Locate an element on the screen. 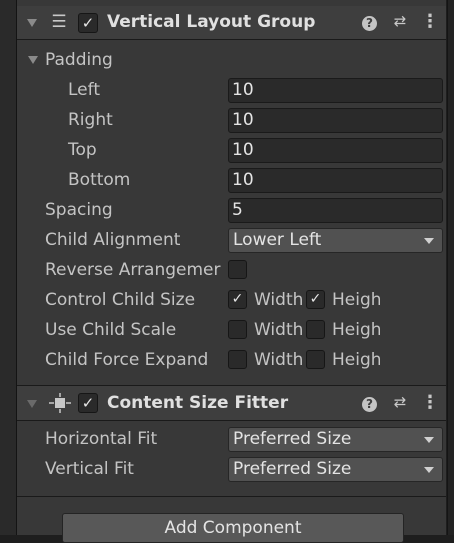  fit-arrows-icon is located at coordinates (60, 403).